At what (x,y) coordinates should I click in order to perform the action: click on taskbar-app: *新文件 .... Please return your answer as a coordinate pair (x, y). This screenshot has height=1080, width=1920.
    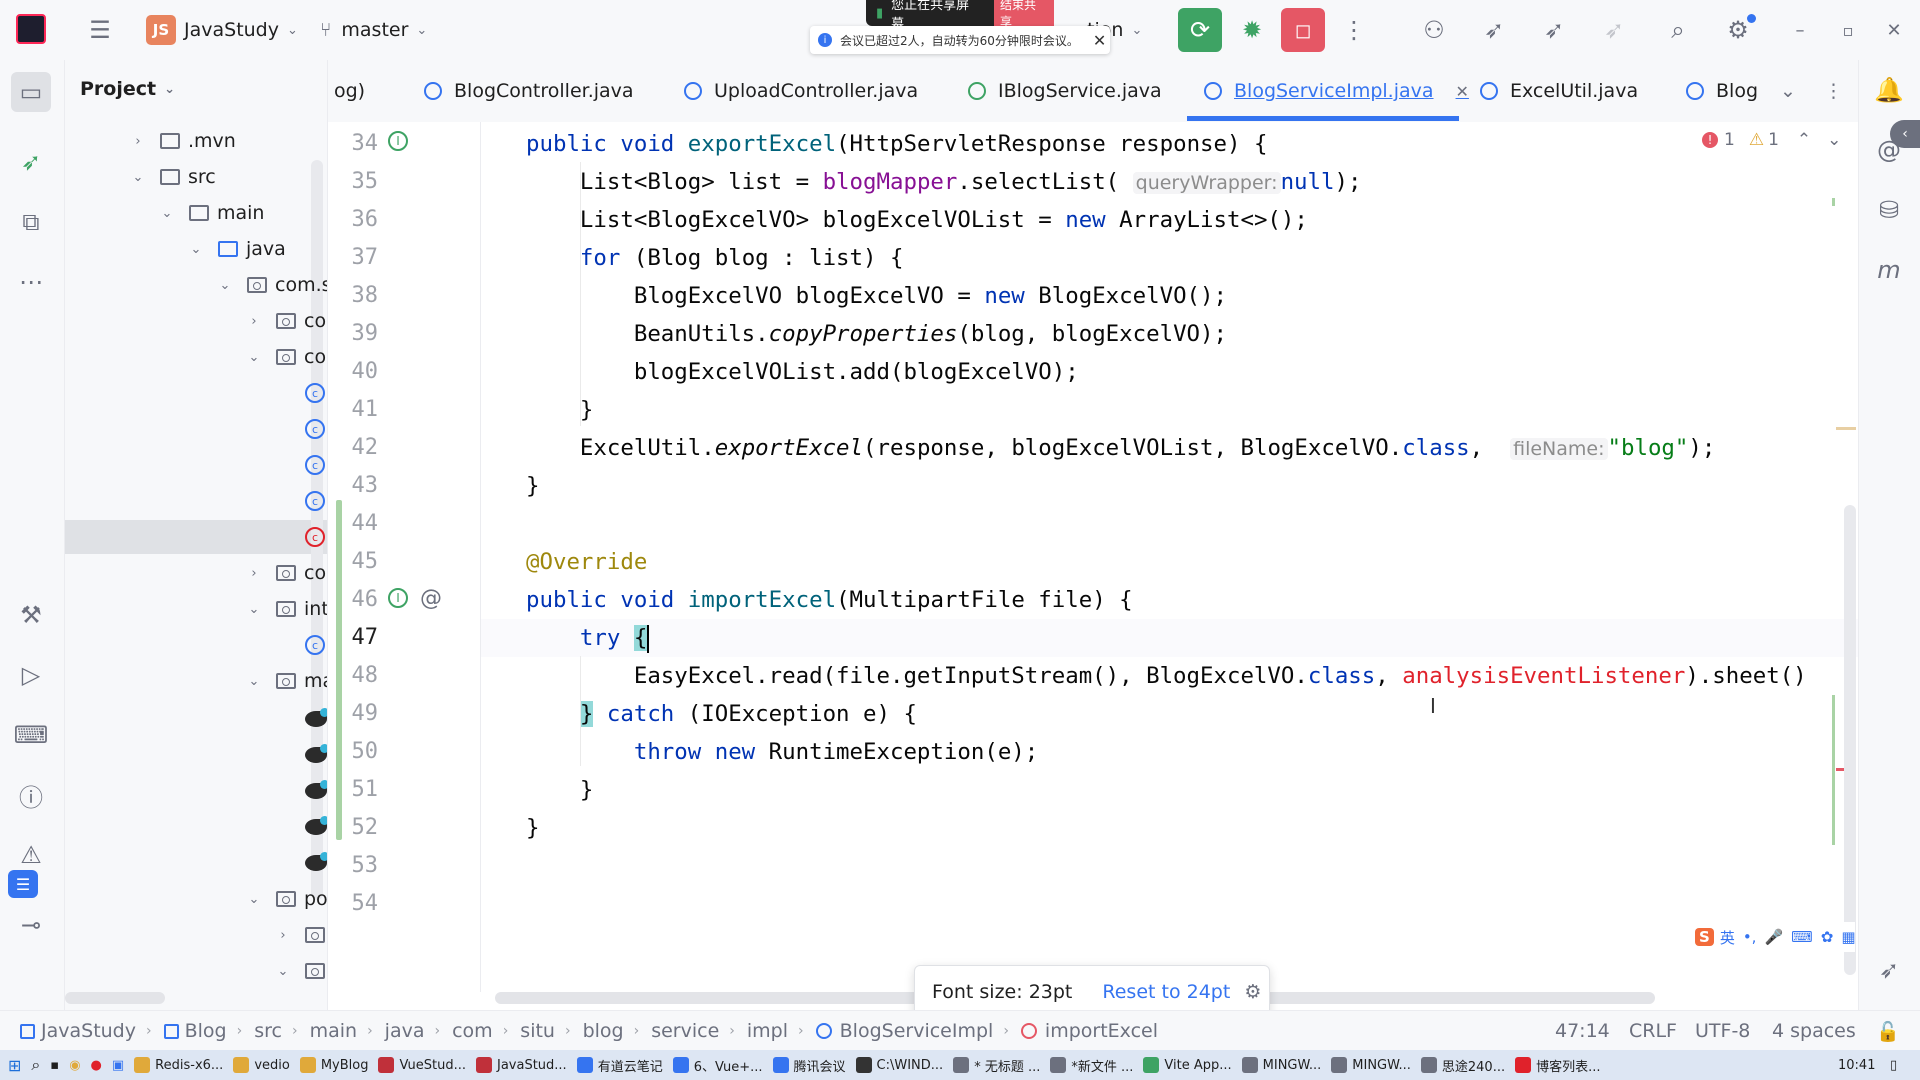
    Looking at the image, I should click on (1091, 1065).